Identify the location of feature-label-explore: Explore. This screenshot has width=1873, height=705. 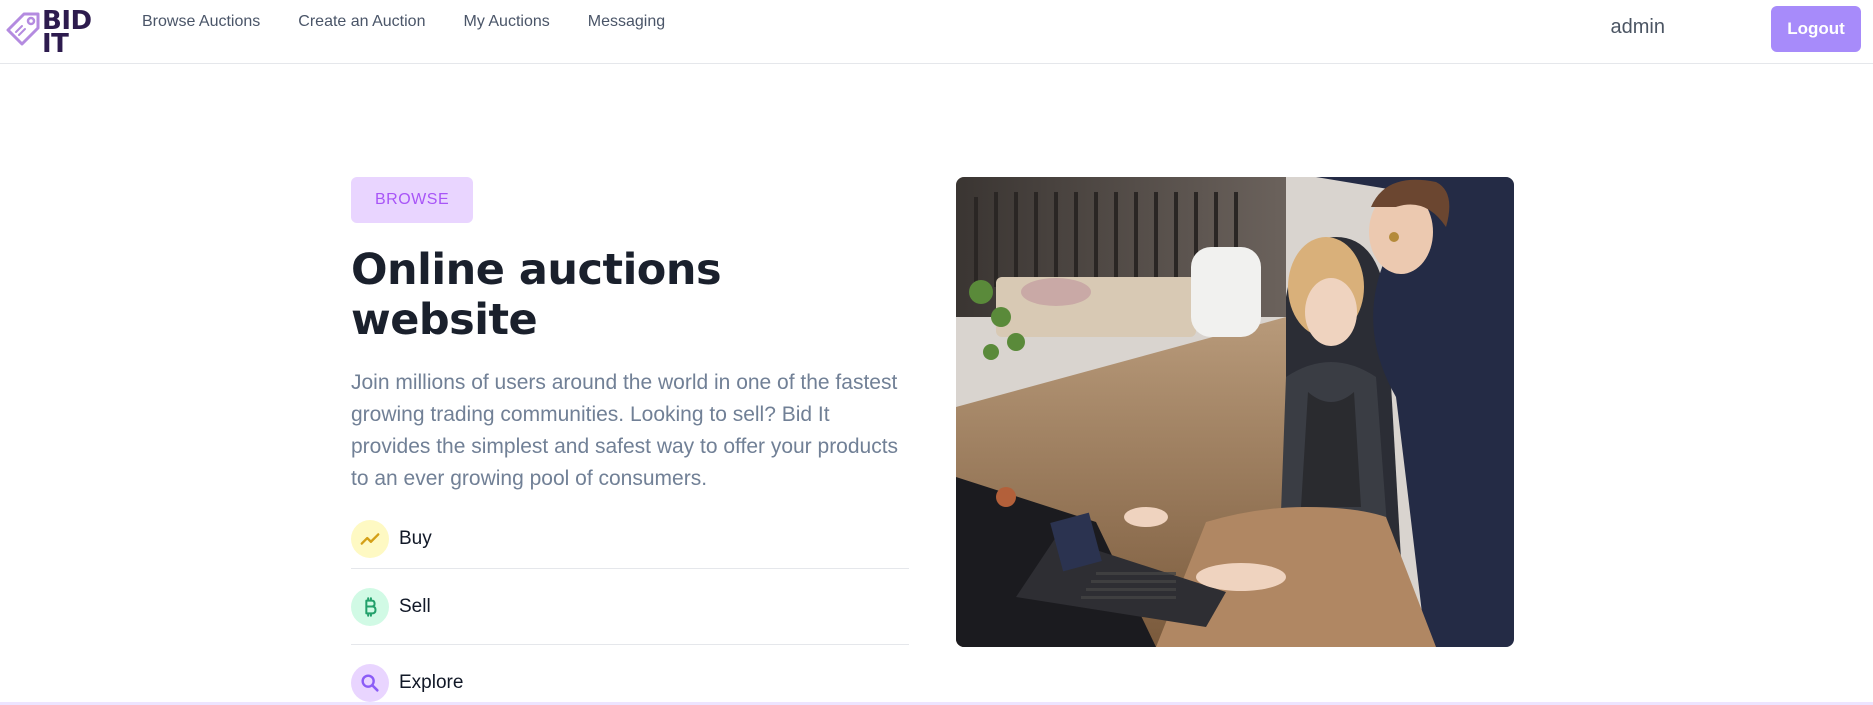
(431, 682).